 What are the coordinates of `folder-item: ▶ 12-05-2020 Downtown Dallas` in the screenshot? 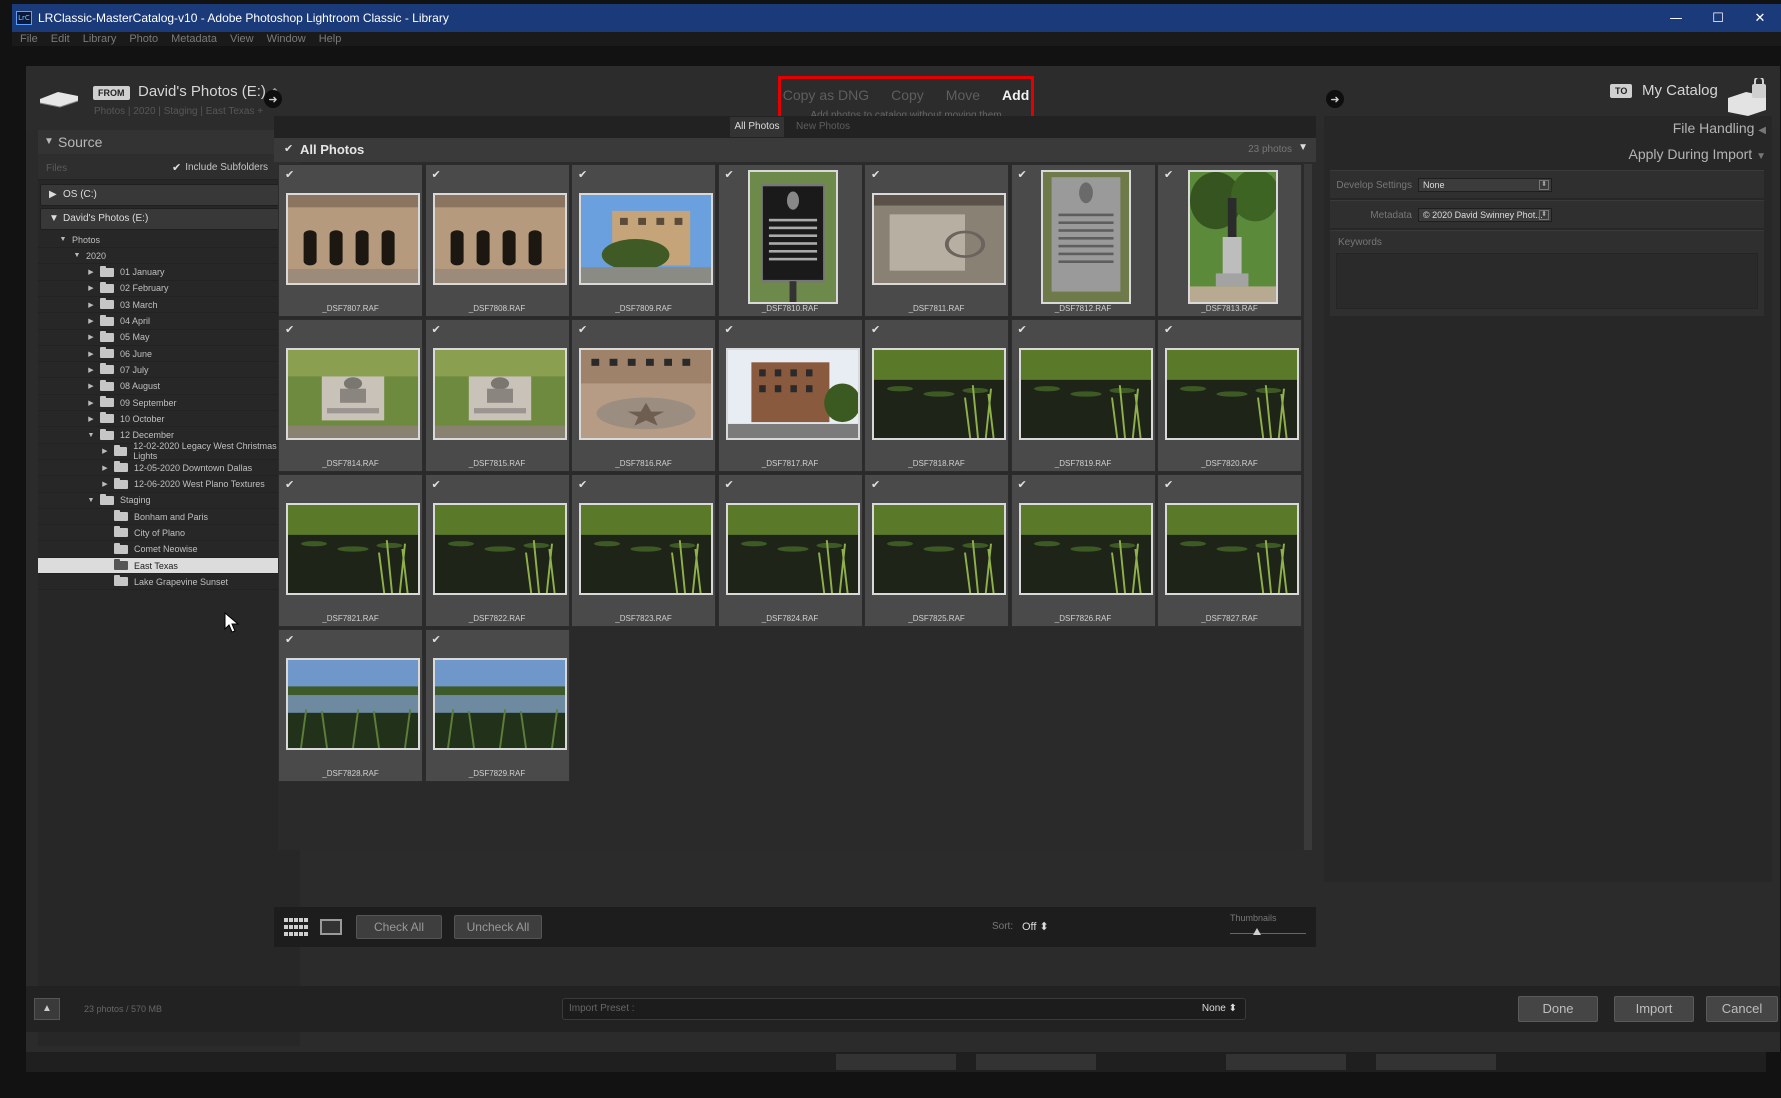 It's located at (168, 468).